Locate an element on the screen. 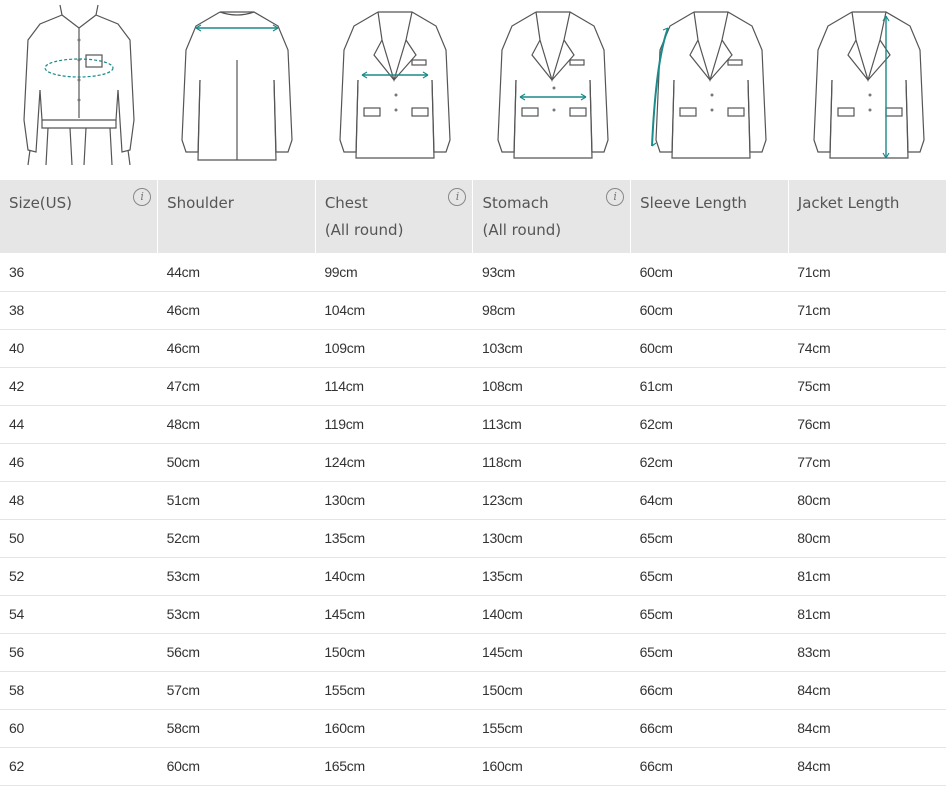 The height and width of the screenshot is (787, 948). cell-stomach: 155cm is located at coordinates (551, 728).